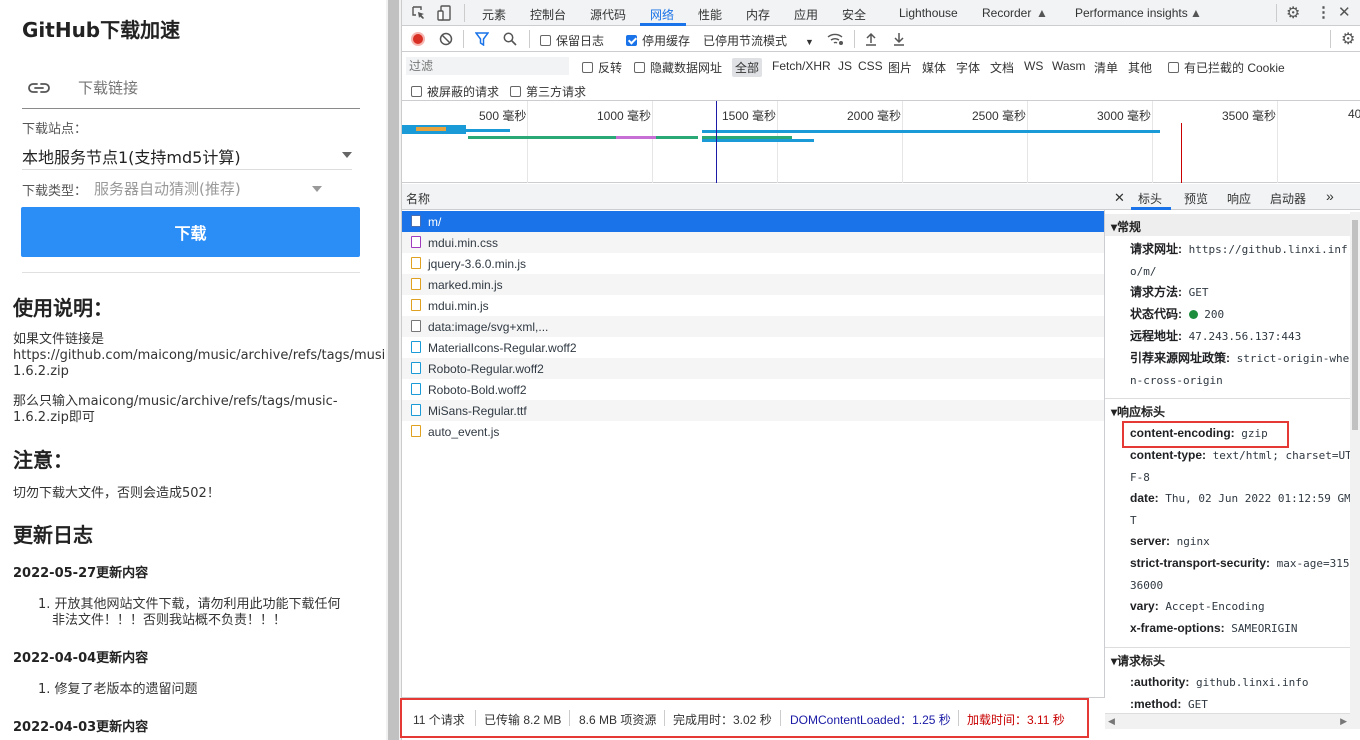  Describe the element at coordinates (1069, 66) in the screenshot. I see `filter-type-wasm: Wasm` at that location.